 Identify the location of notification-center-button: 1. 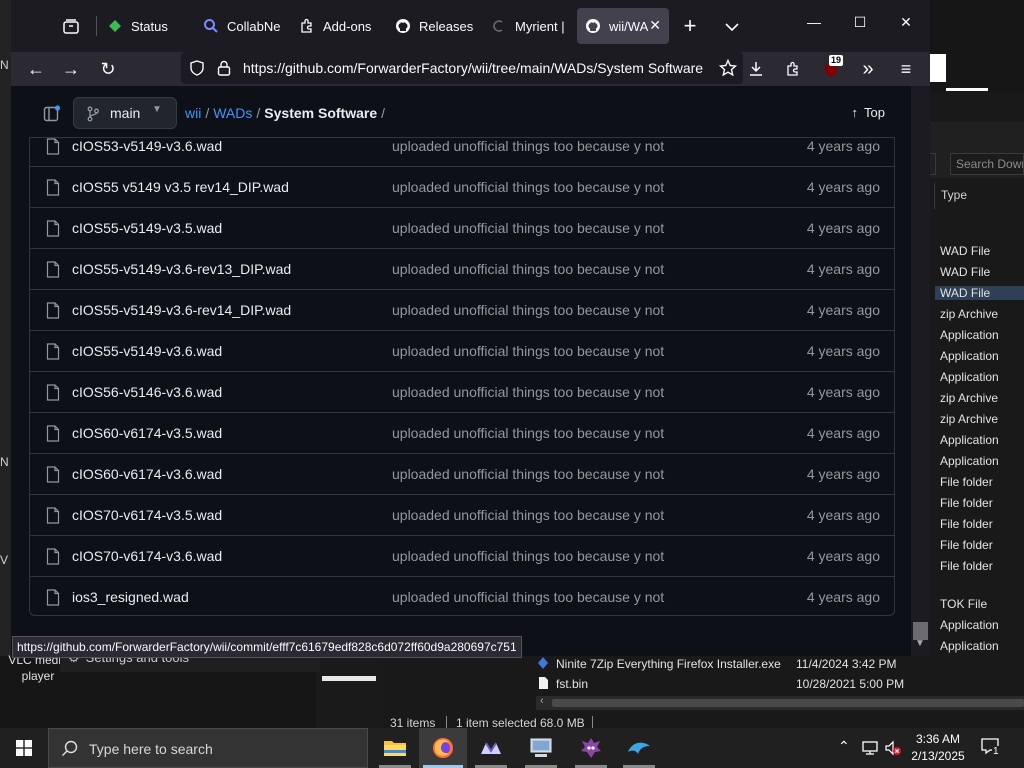
(993, 748).